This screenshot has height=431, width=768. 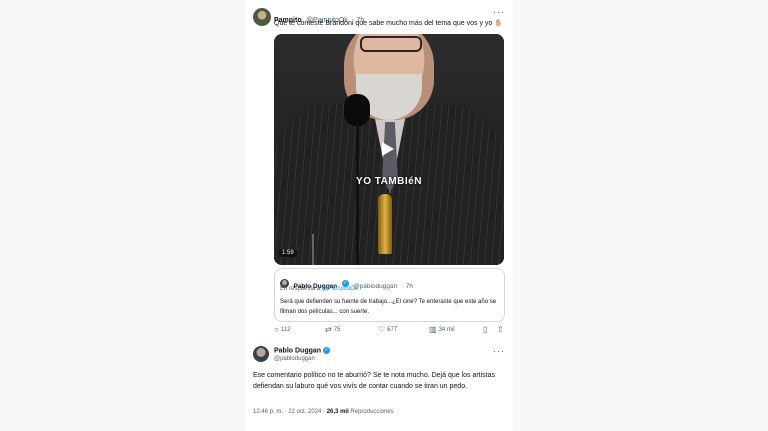 What do you see at coordinates (276, 329) in the screenshot?
I see `comment-icon: ○` at bounding box center [276, 329].